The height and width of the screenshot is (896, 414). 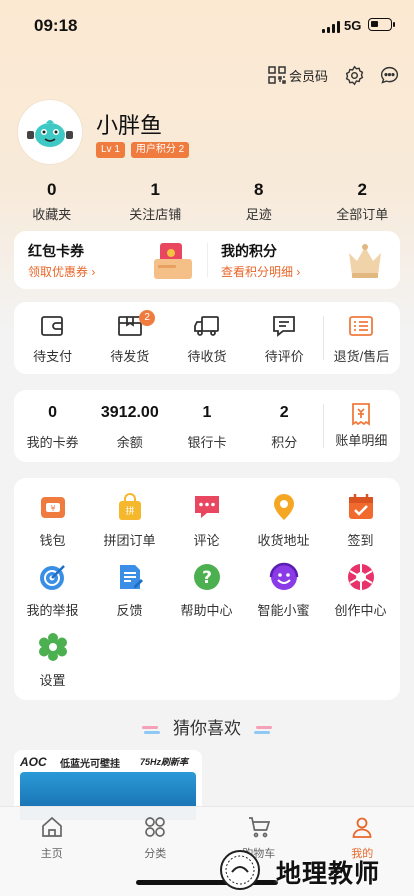 I want to click on profile-icon, so click(x=362, y=827).